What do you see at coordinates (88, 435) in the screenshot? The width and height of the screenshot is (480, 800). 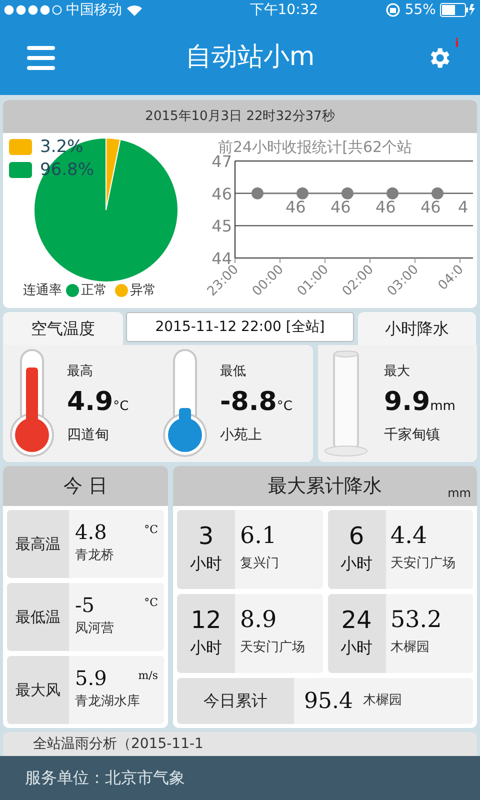 I see `station-name: 四道甸` at bounding box center [88, 435].